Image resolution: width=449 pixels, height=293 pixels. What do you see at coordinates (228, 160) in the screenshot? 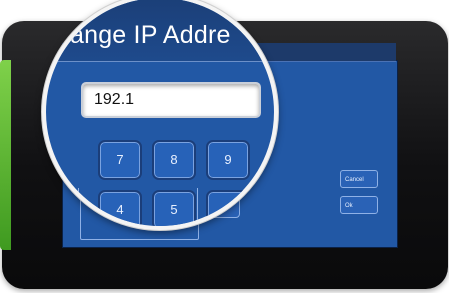
I see `keypad-key-9: 9` at bounding box center [228, 160].